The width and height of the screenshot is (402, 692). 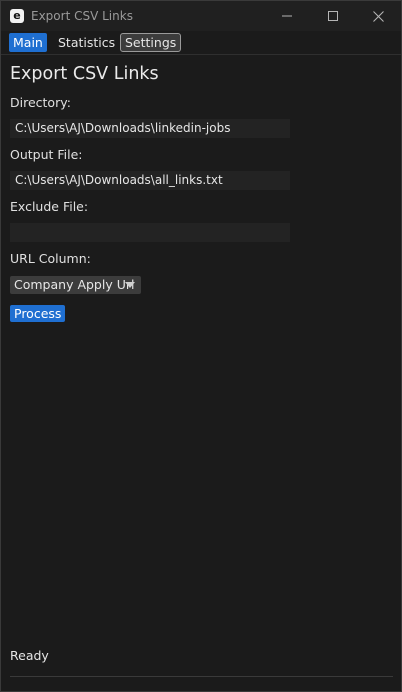 I want to click on minimize-icon, so click(x=287, y=16).